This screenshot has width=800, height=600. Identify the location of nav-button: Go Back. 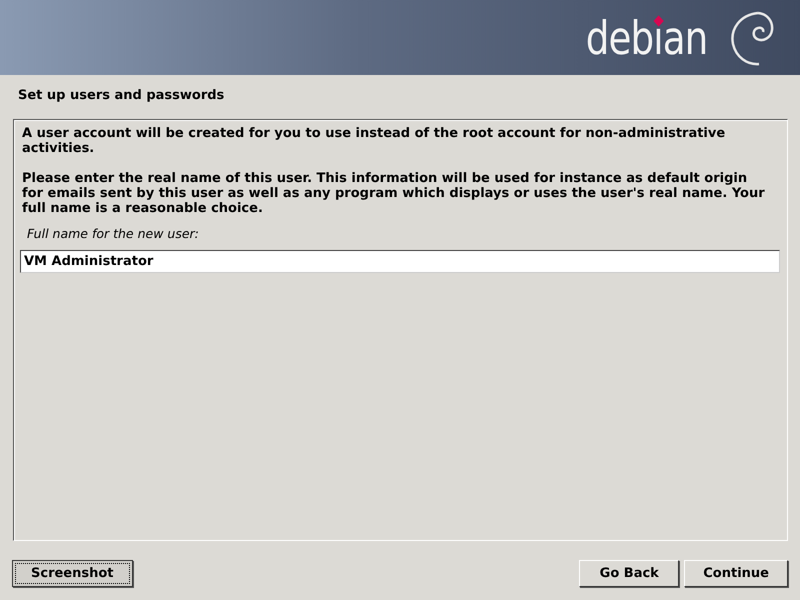
(629, 573).